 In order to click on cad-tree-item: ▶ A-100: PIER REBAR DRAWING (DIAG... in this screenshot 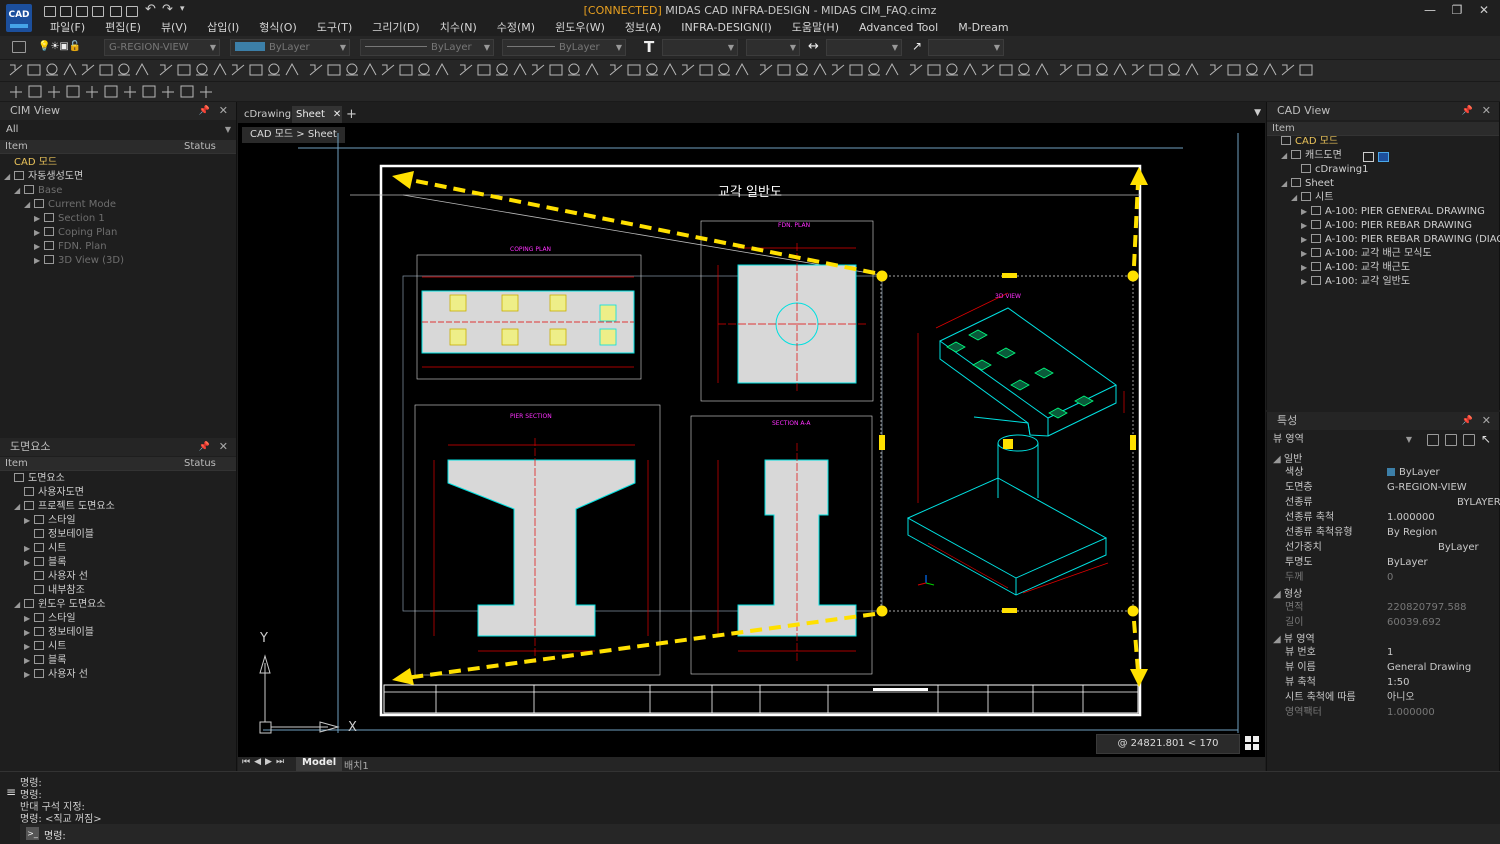, I will do `click(1400, 240)`.